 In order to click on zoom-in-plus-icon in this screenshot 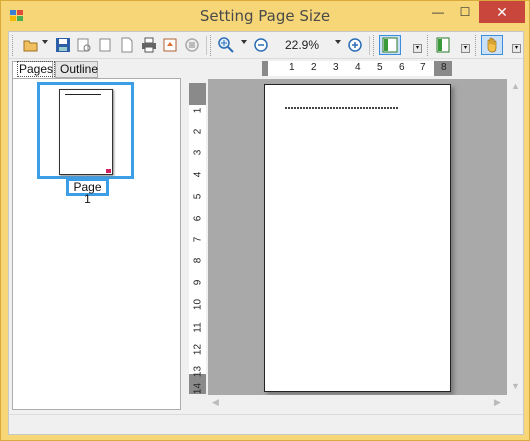, I will do `click(355, 45)`.